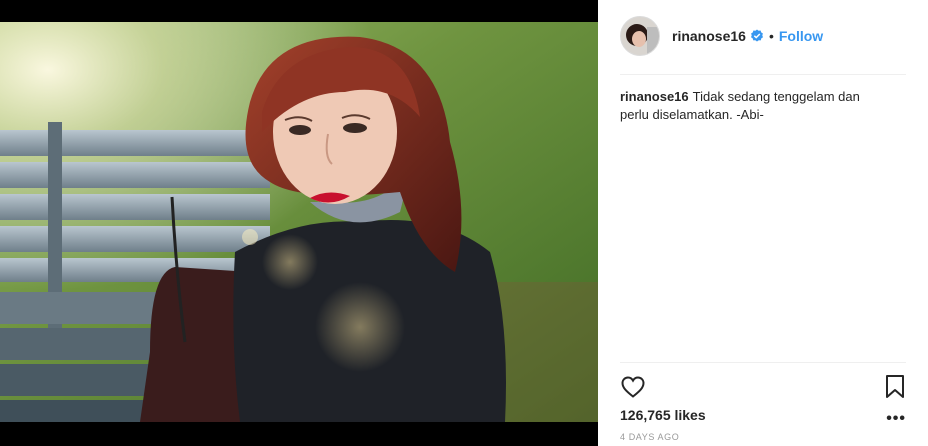 The image size is (928, 446). I want to click on avatar, so click(640, 36).